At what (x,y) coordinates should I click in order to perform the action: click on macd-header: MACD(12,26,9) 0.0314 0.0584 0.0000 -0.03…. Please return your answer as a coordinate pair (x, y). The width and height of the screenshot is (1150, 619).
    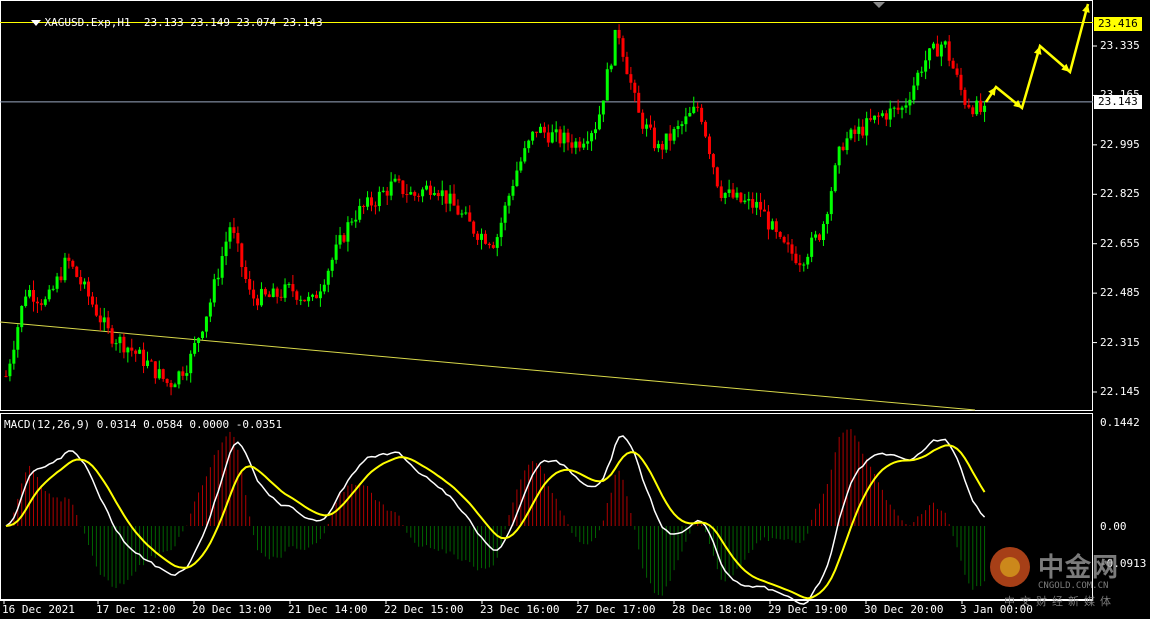
    Looking at the image, I should click on (143, 424).